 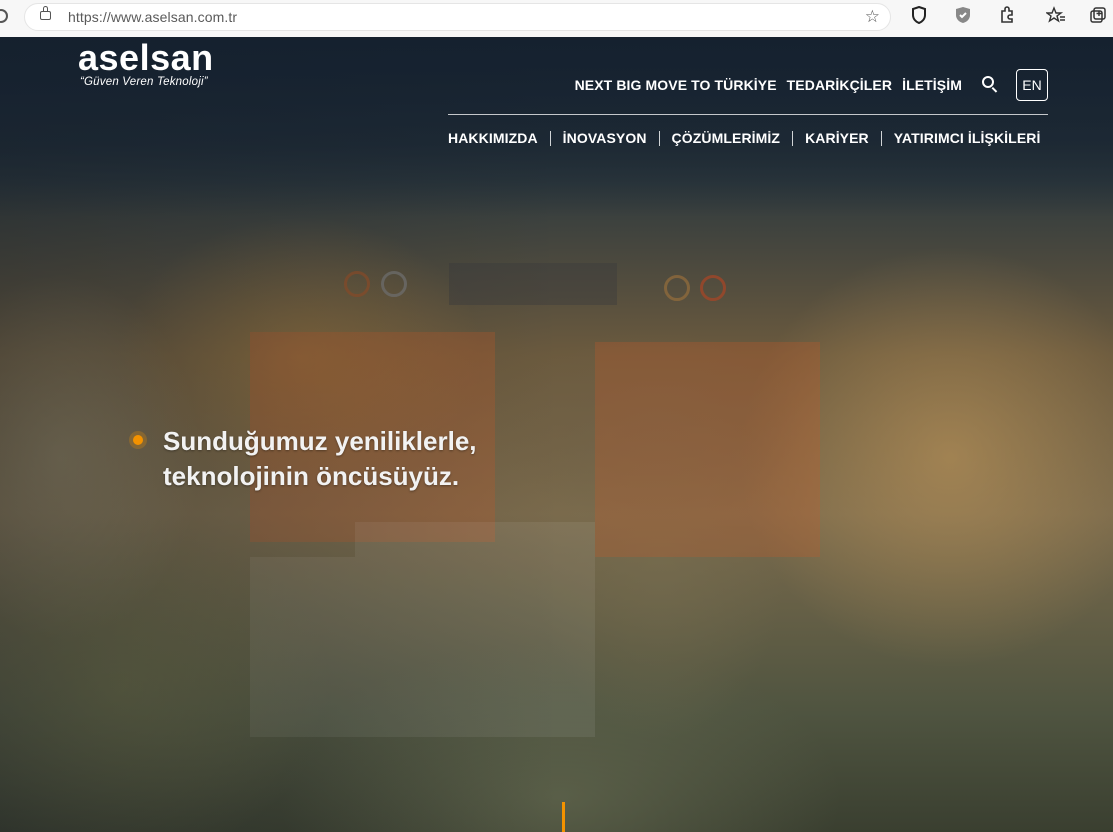 I want to click on nav-hakkimizda: HAKKIMIZDA, so click(x=493, y=138).